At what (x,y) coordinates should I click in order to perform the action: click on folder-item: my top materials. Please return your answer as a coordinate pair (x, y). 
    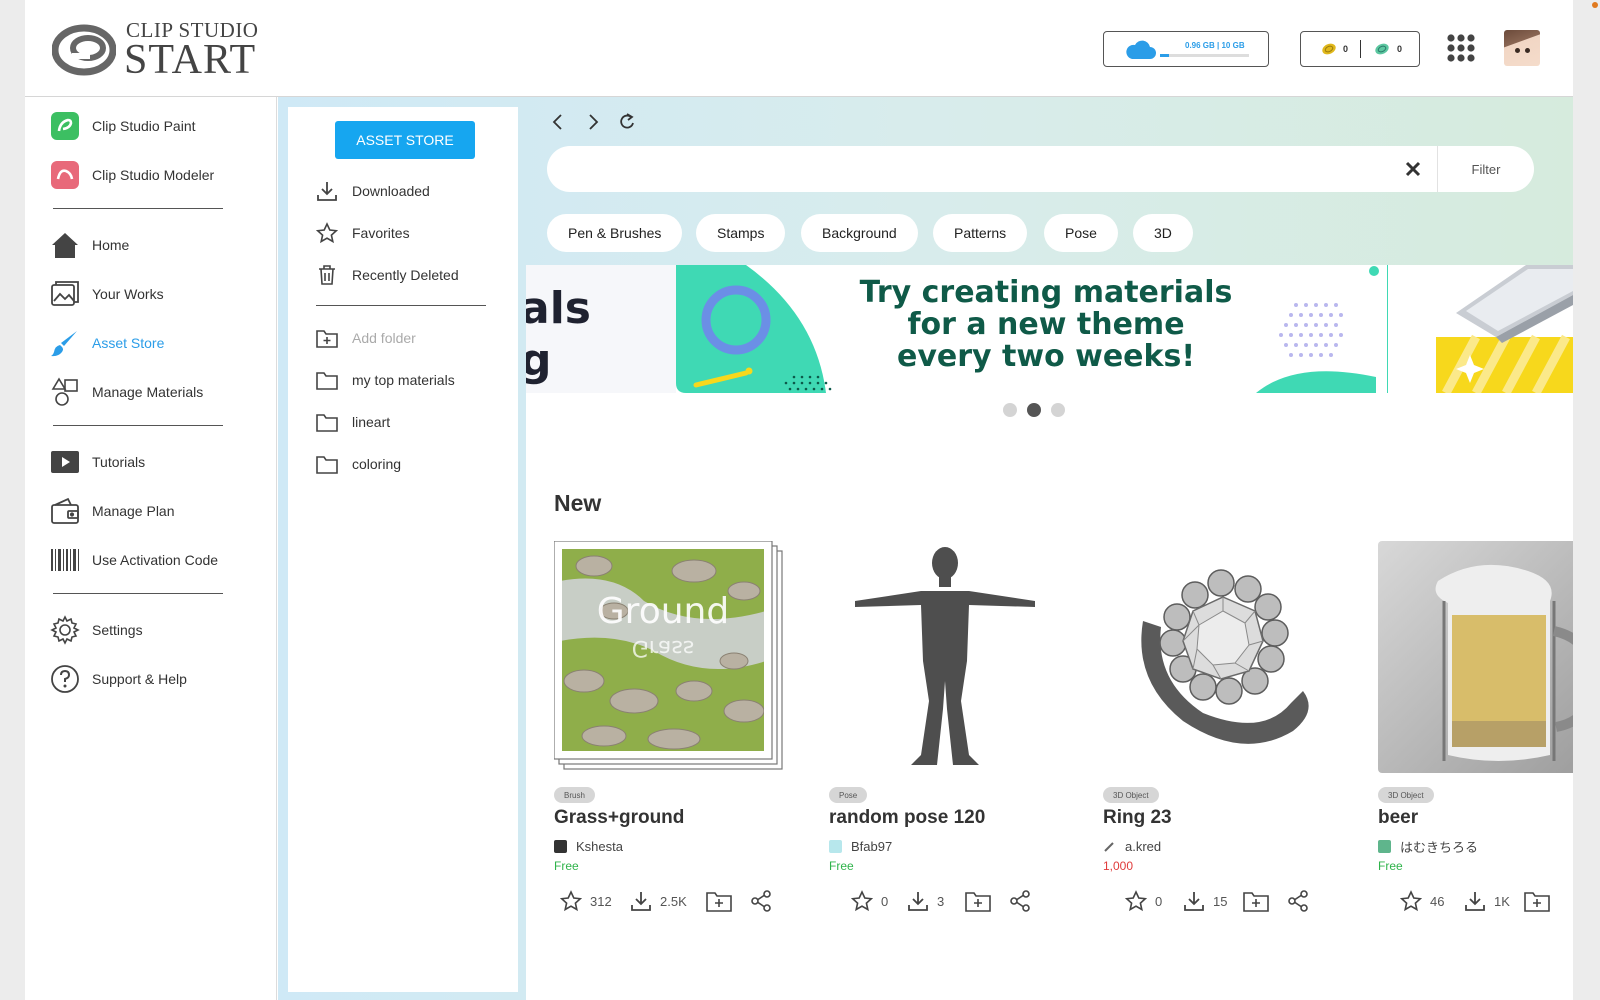
    Looking at the image, I should click on (411, 380).